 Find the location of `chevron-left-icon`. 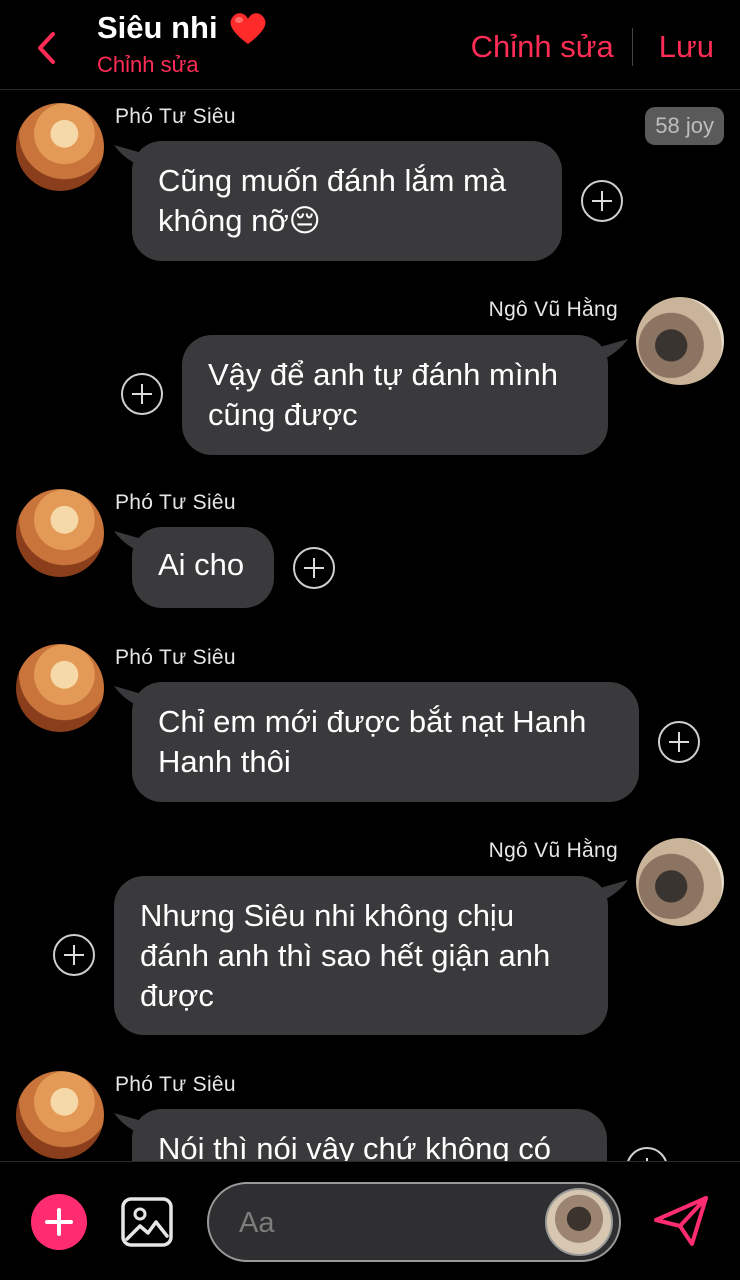

chevron-left-icon is located at coordinates (46, 48).